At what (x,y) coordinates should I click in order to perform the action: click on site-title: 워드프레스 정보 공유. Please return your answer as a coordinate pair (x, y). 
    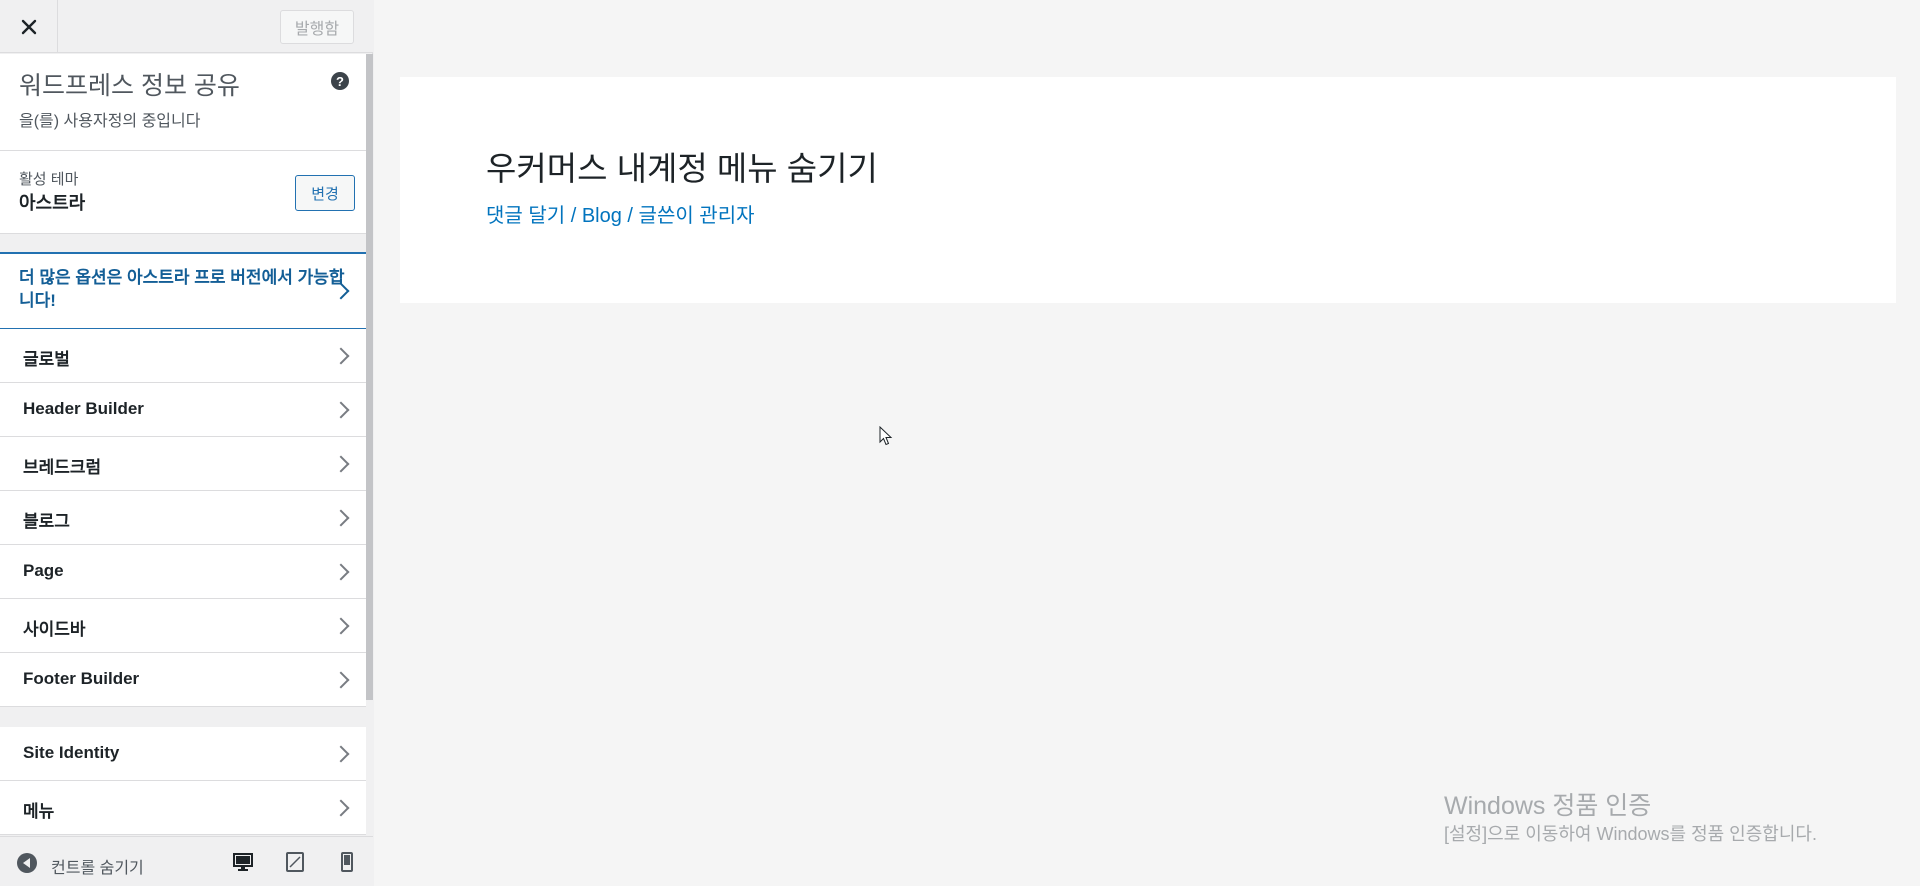
    Looking at the image, I should click on (129, 86).